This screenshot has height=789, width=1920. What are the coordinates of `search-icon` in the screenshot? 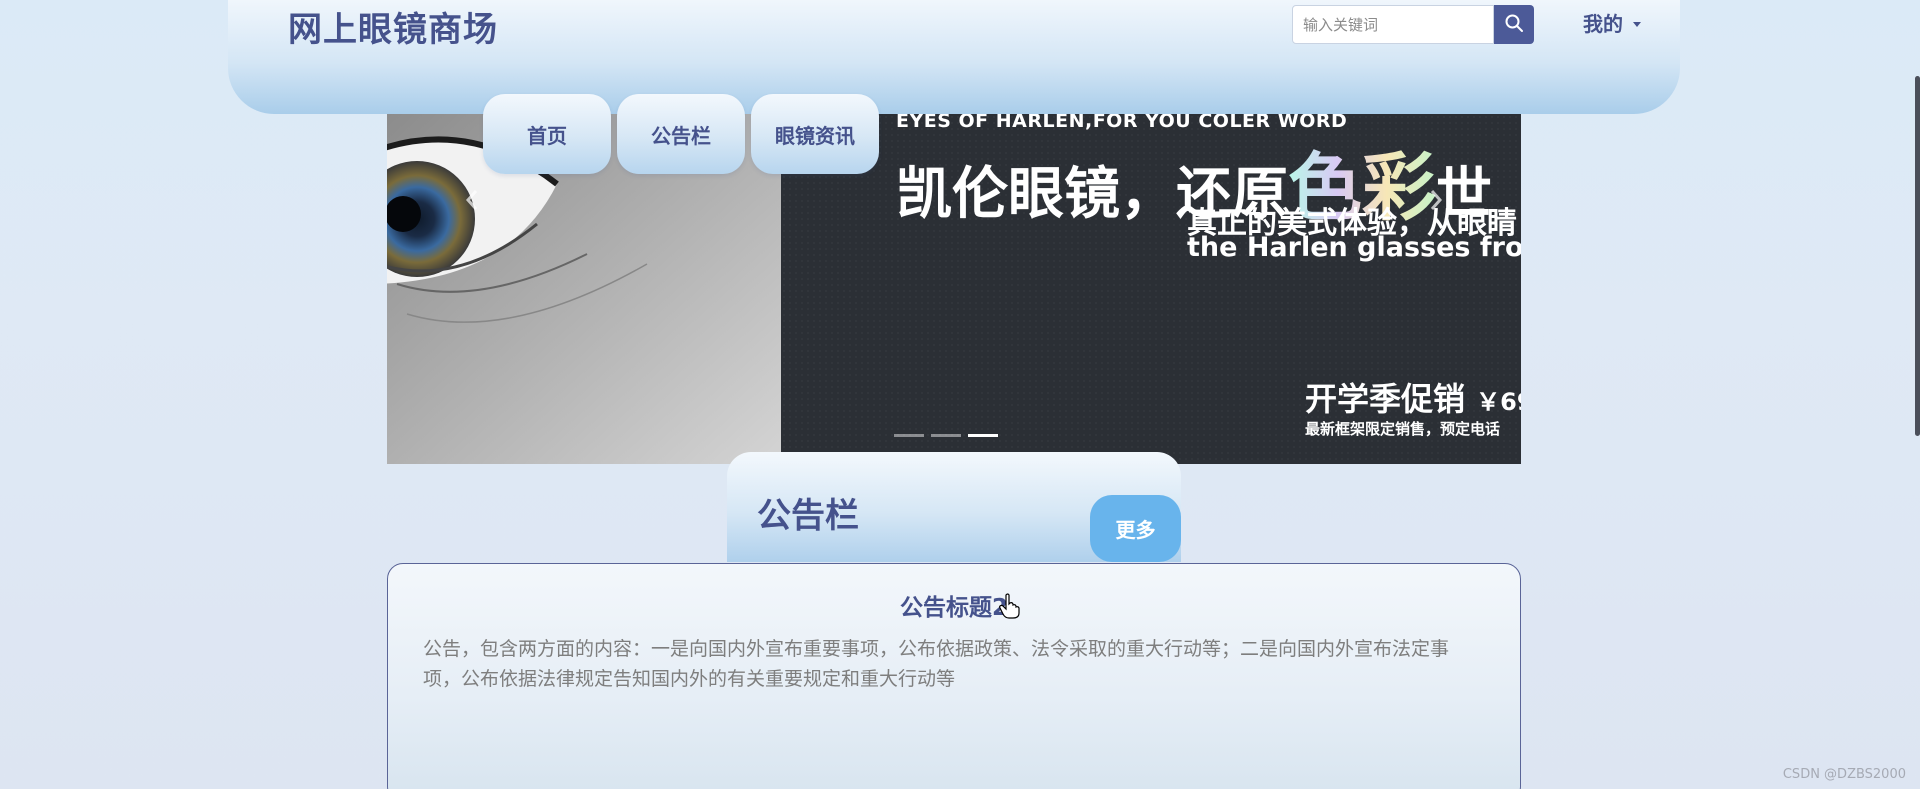 It's located at (1514, 24).